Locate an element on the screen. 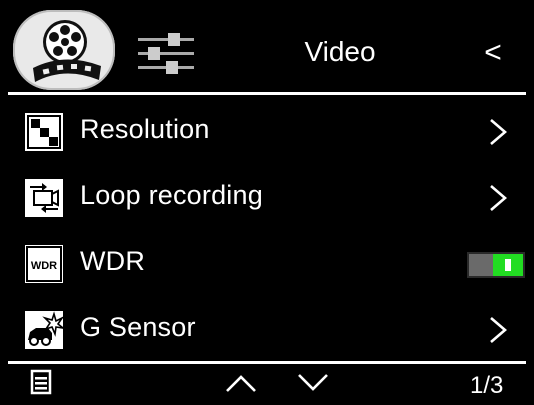 This screenshot has height=405, width=534. menu-item-label: WDR is located at coordinates (113, 261).